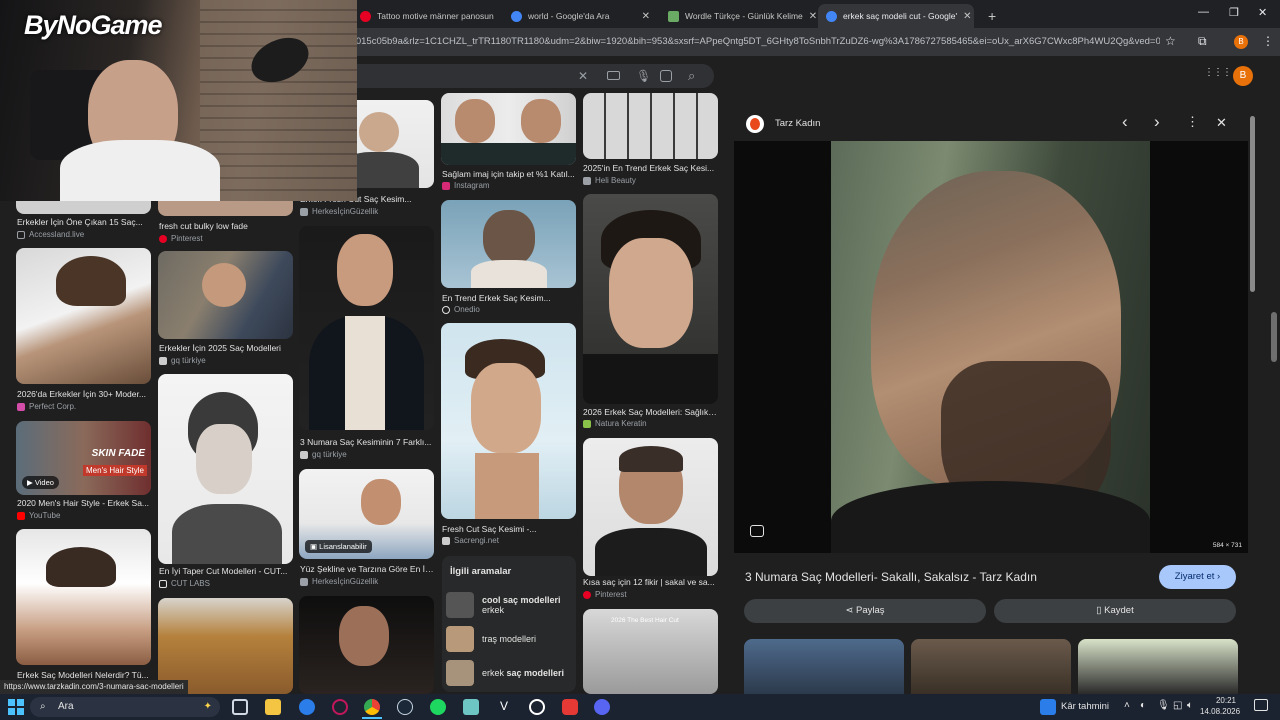  I want to click on result-source: Accessland.live, so click(50, 234).